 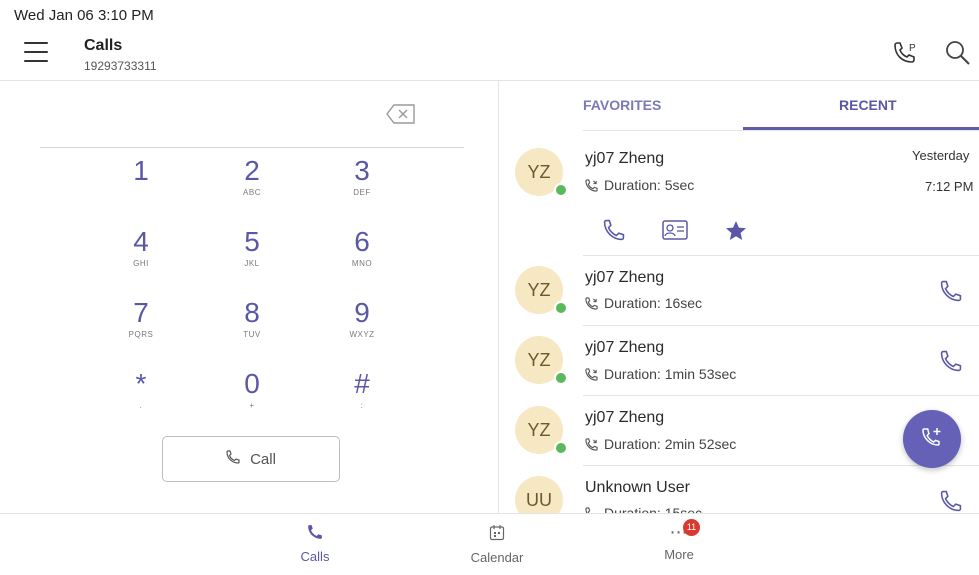 I want to click on contact-name: Unknown User, so click(x=637, y=487).